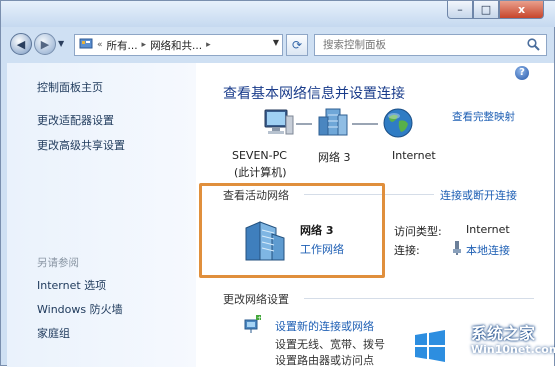 Image resolution: width=555 pixels, height=370 pixels. I want to click on new-connection-icon: +, so click(252, 325).